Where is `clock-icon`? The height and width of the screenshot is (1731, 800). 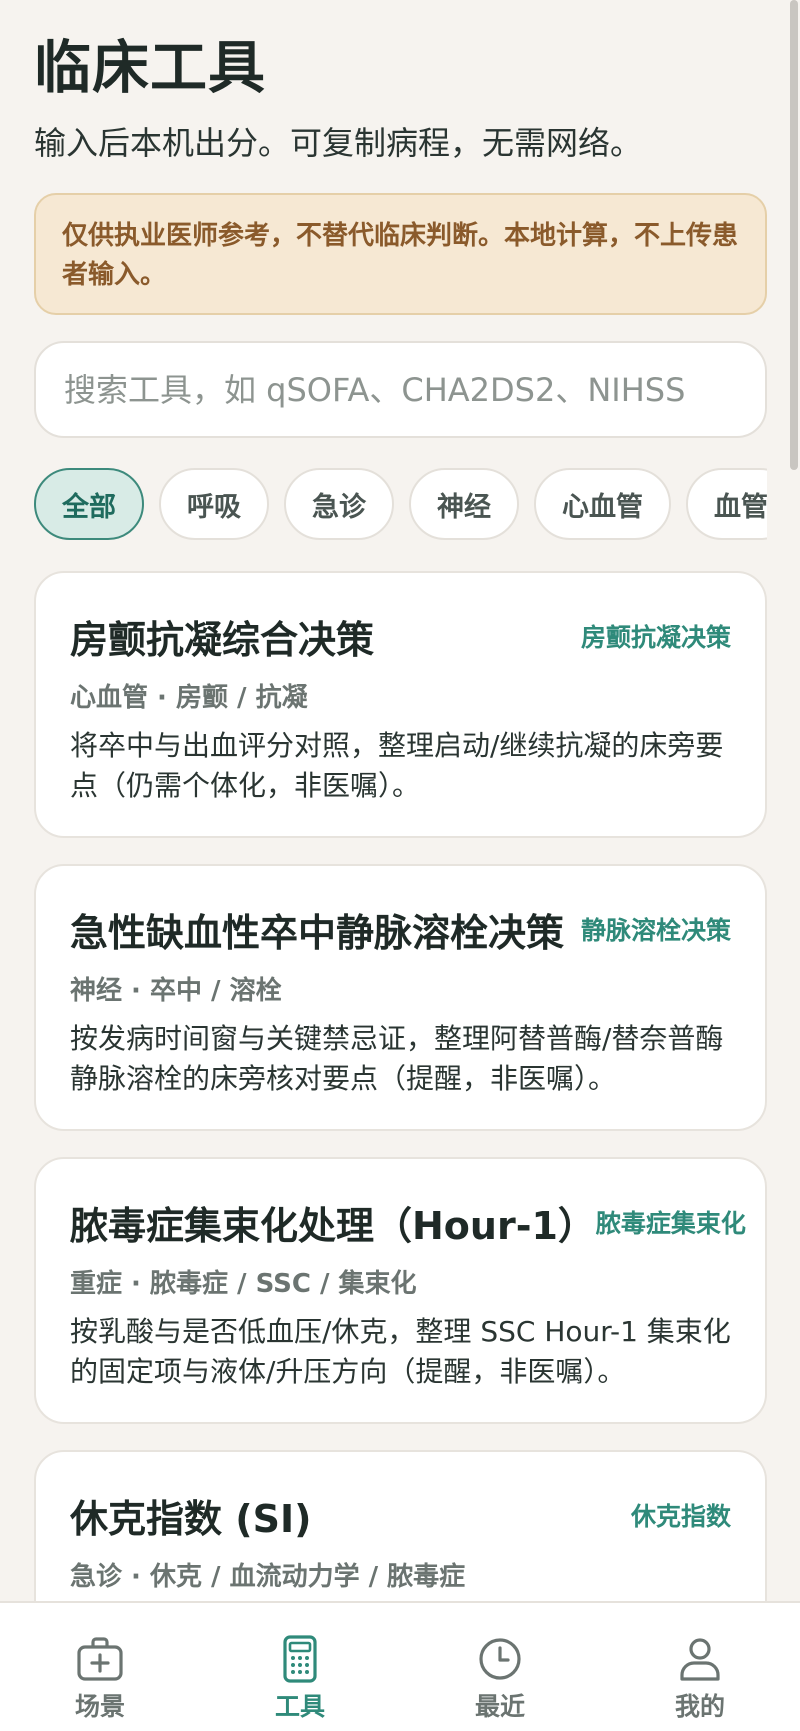
clock-icon is located at coordinates (500, 1659).